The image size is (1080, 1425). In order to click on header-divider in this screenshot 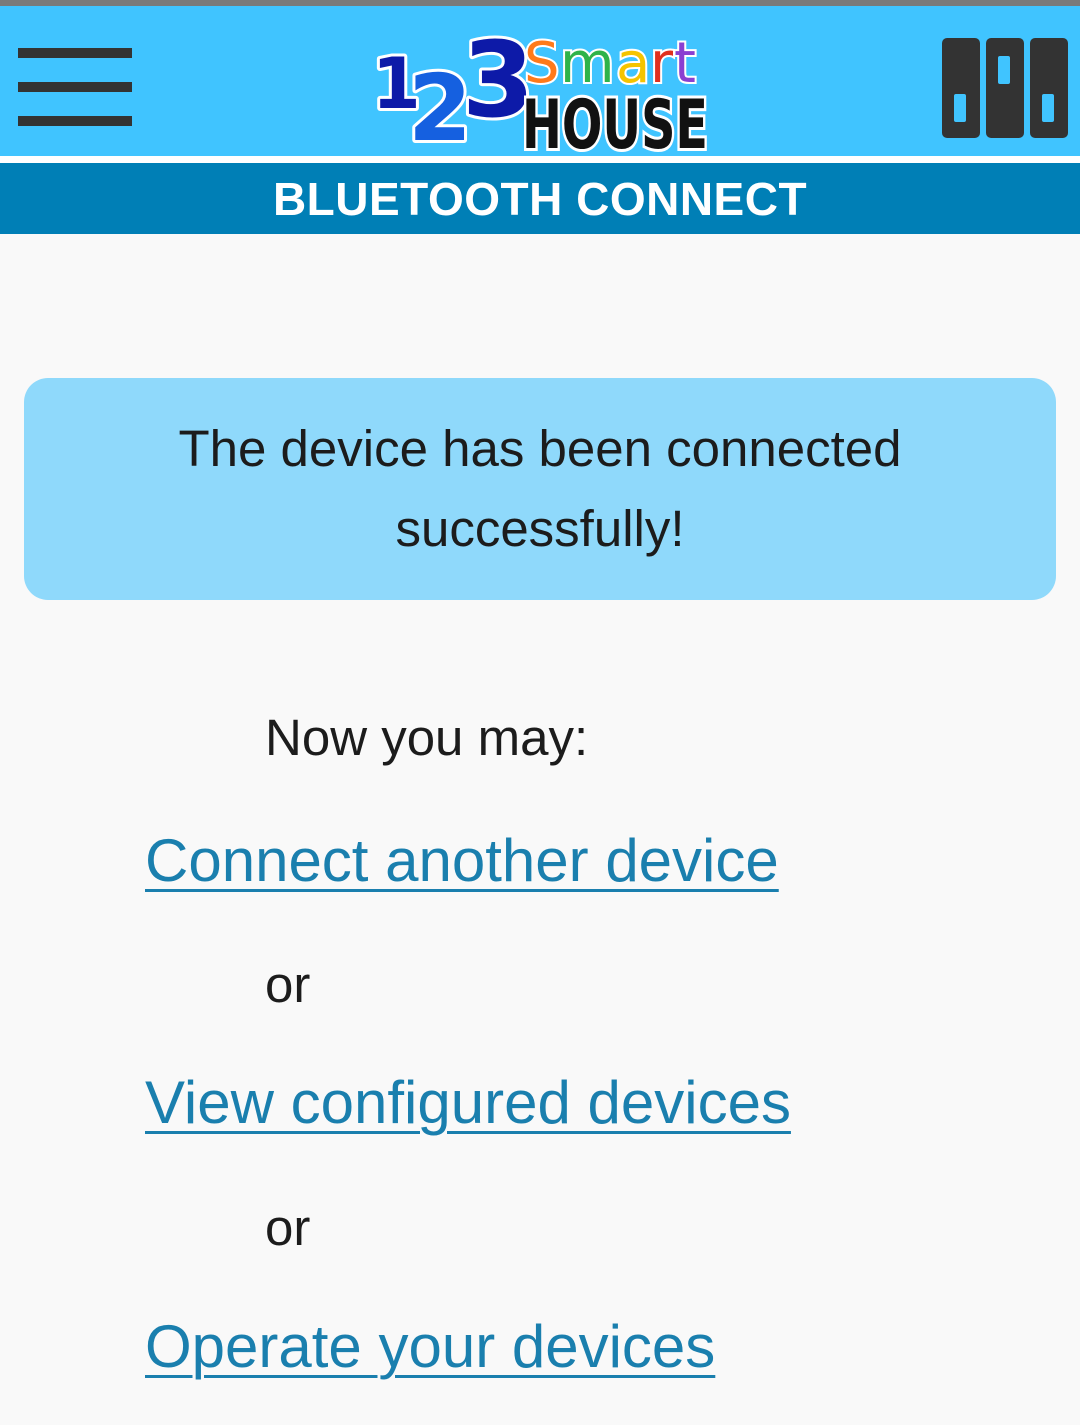, I will do `click(540, 159)`.